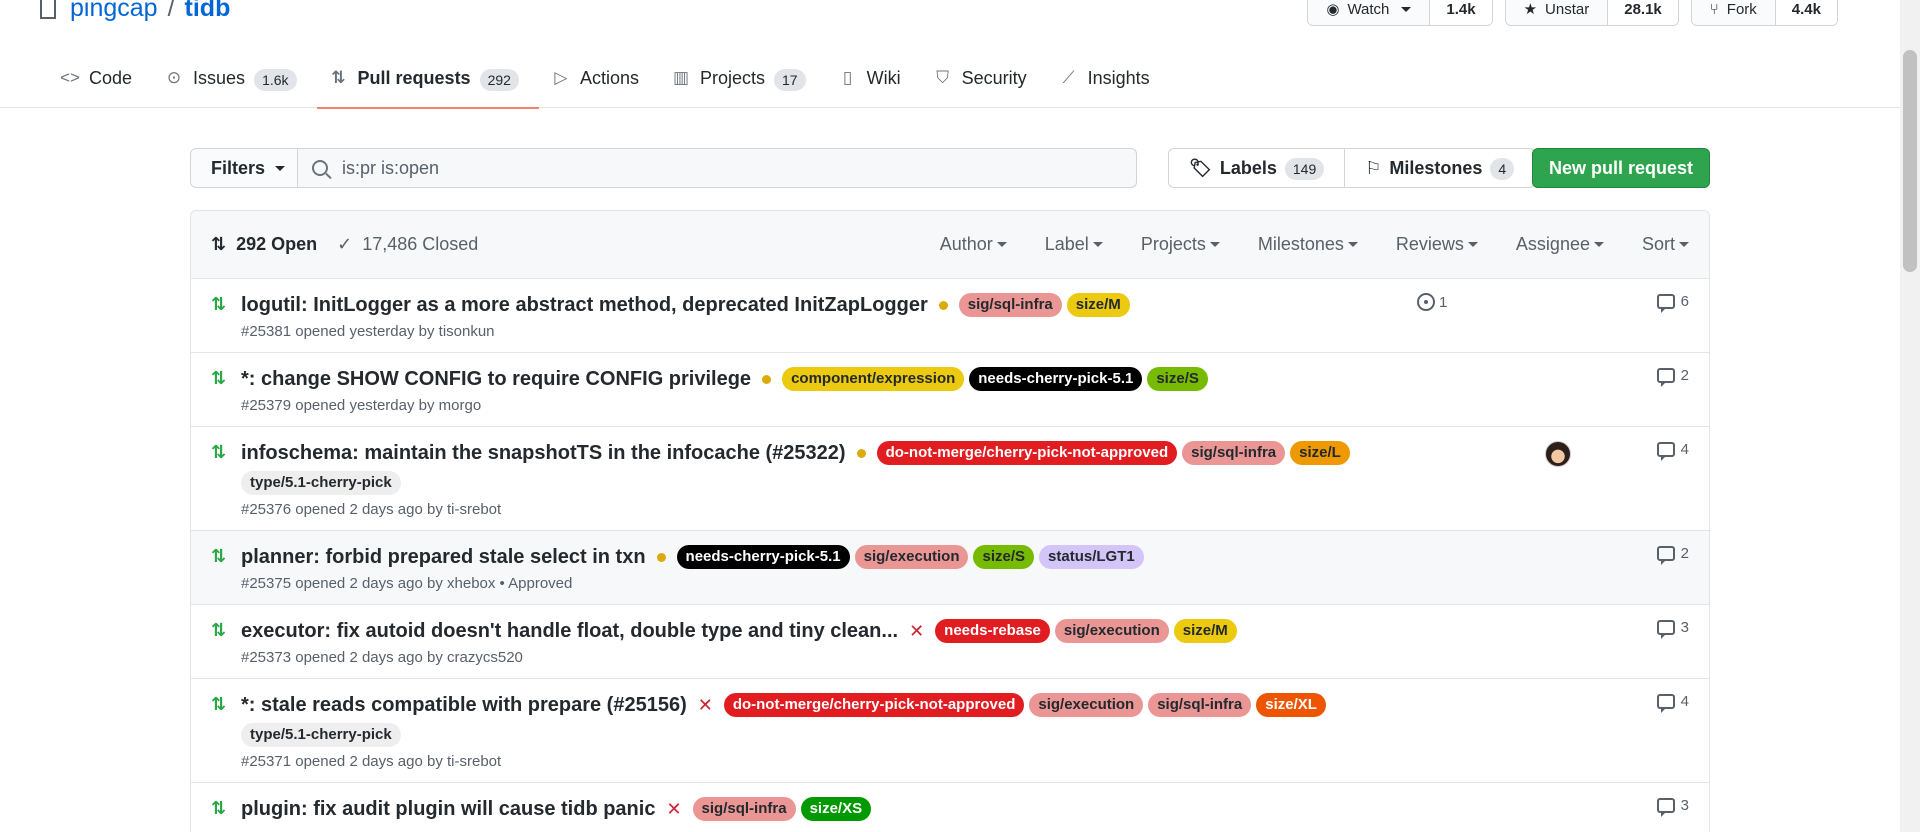  What do you see at coordinates (717, 168) in the screenshot?
I see `search-input: is:pr is:open` at bounding box center [717, 168].